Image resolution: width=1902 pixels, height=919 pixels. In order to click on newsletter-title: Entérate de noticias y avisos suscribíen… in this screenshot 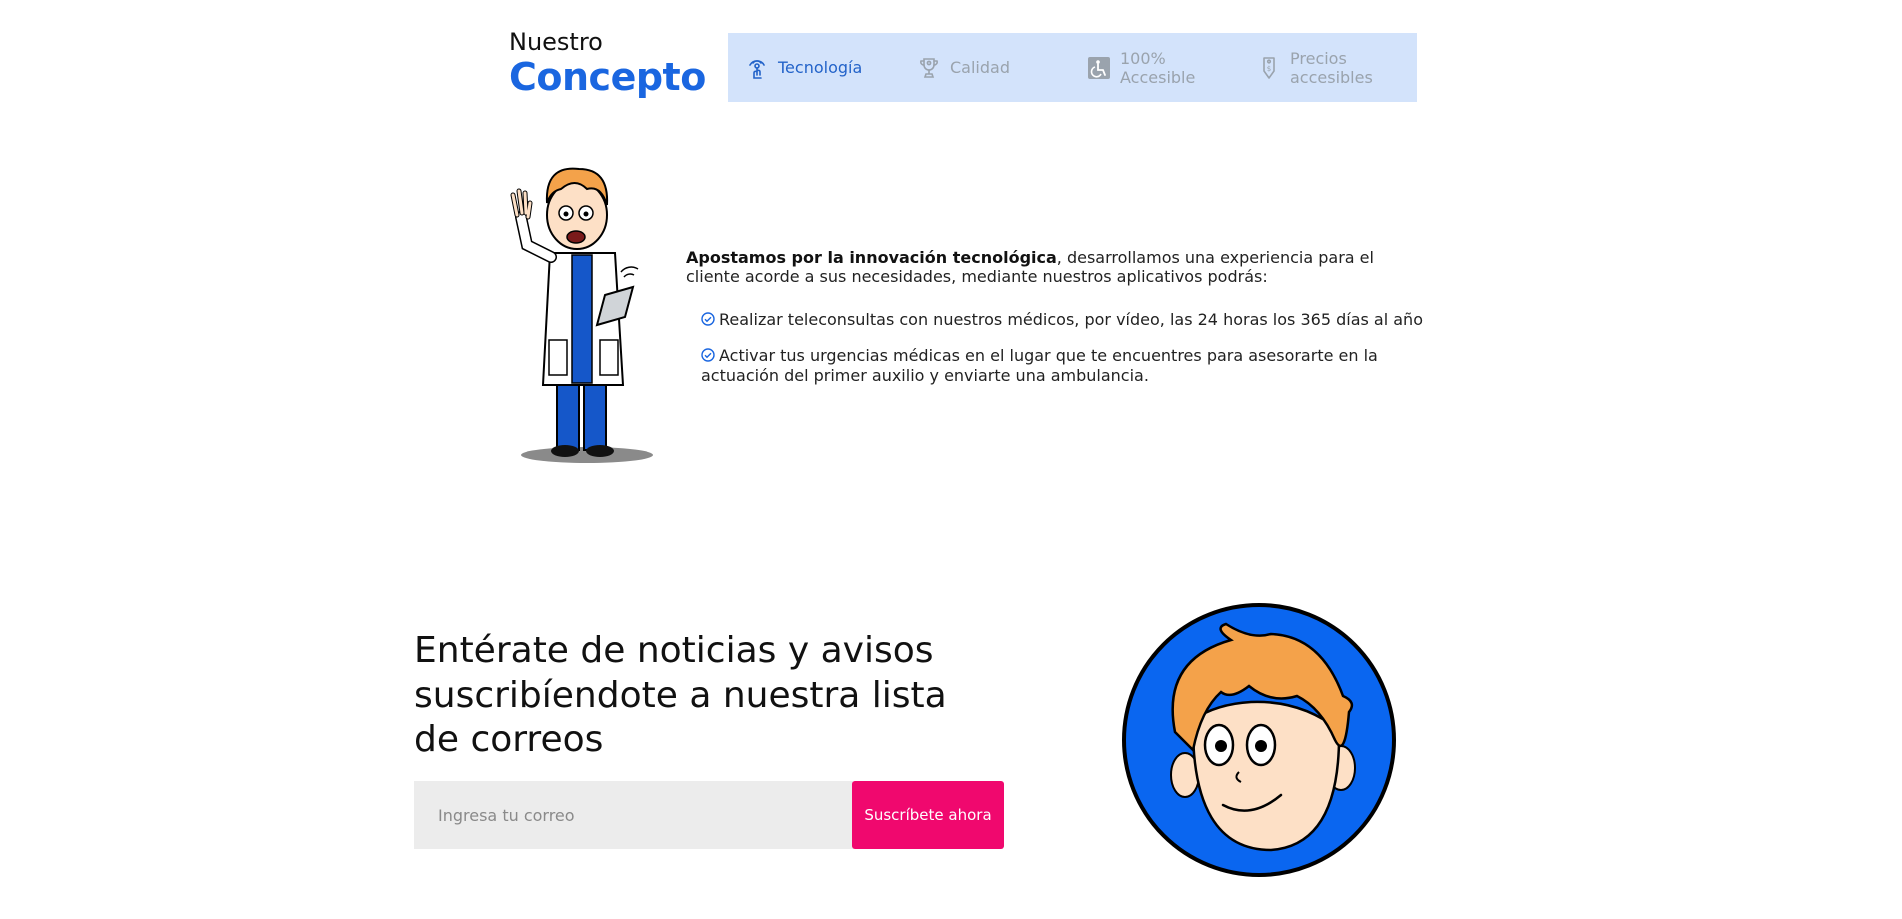, I will do `click(680, 695)`.